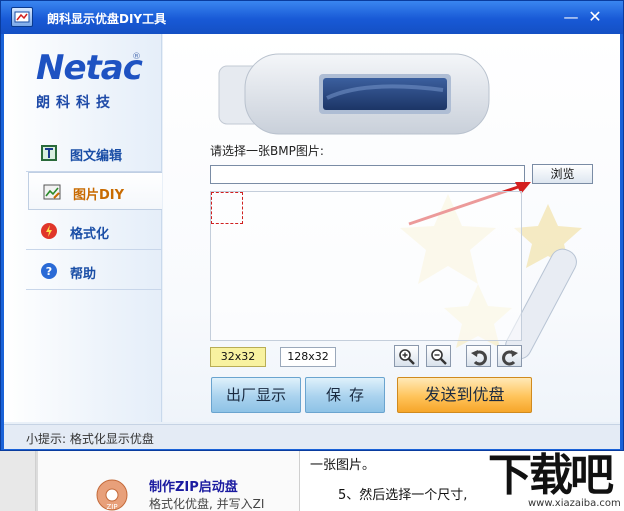 The width and height of the screenshot is (624, 511). I want to click on article-text-line: 一张图片。, so click(343, 465).